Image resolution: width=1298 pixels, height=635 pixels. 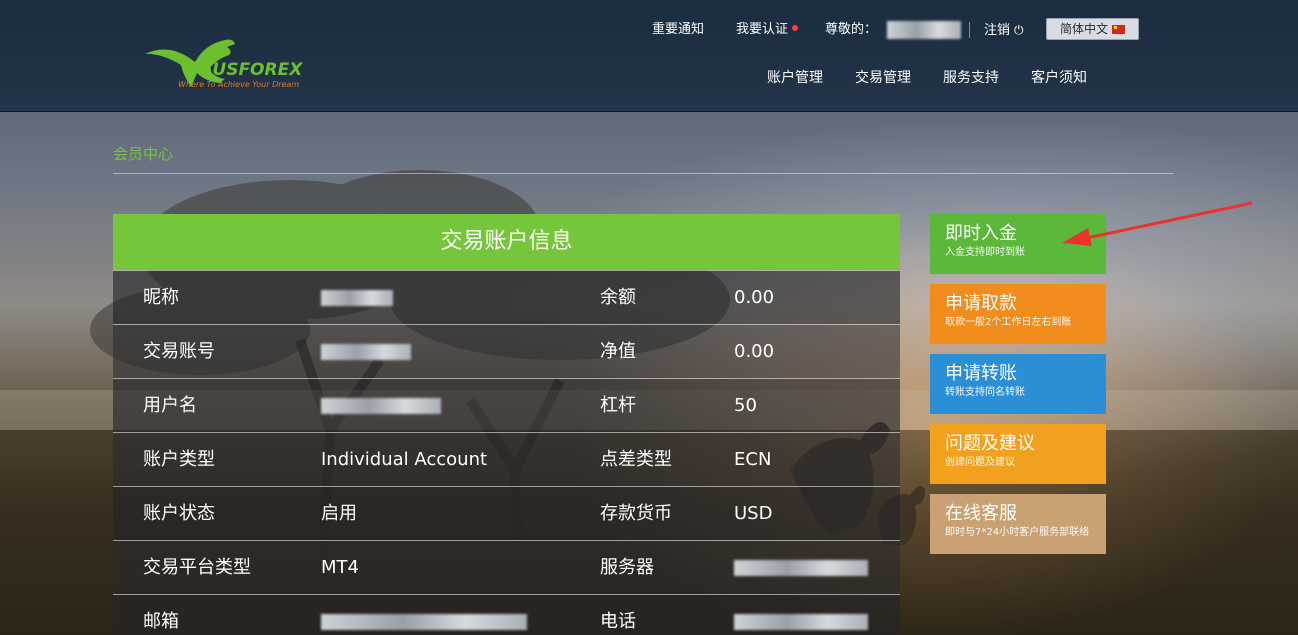 What do you see at coordinates (924, 29) in the screenshot?
I see `username-redacted` at bounding box center [924, 29].